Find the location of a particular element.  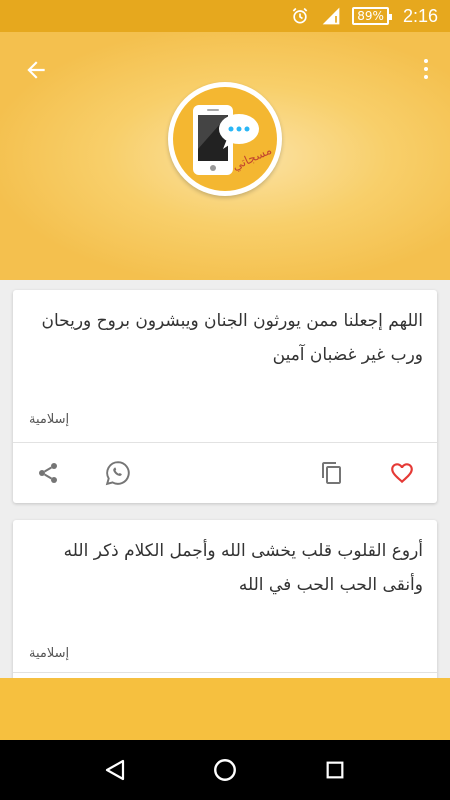

nav-recents-button is located at coordinates (335, 770).